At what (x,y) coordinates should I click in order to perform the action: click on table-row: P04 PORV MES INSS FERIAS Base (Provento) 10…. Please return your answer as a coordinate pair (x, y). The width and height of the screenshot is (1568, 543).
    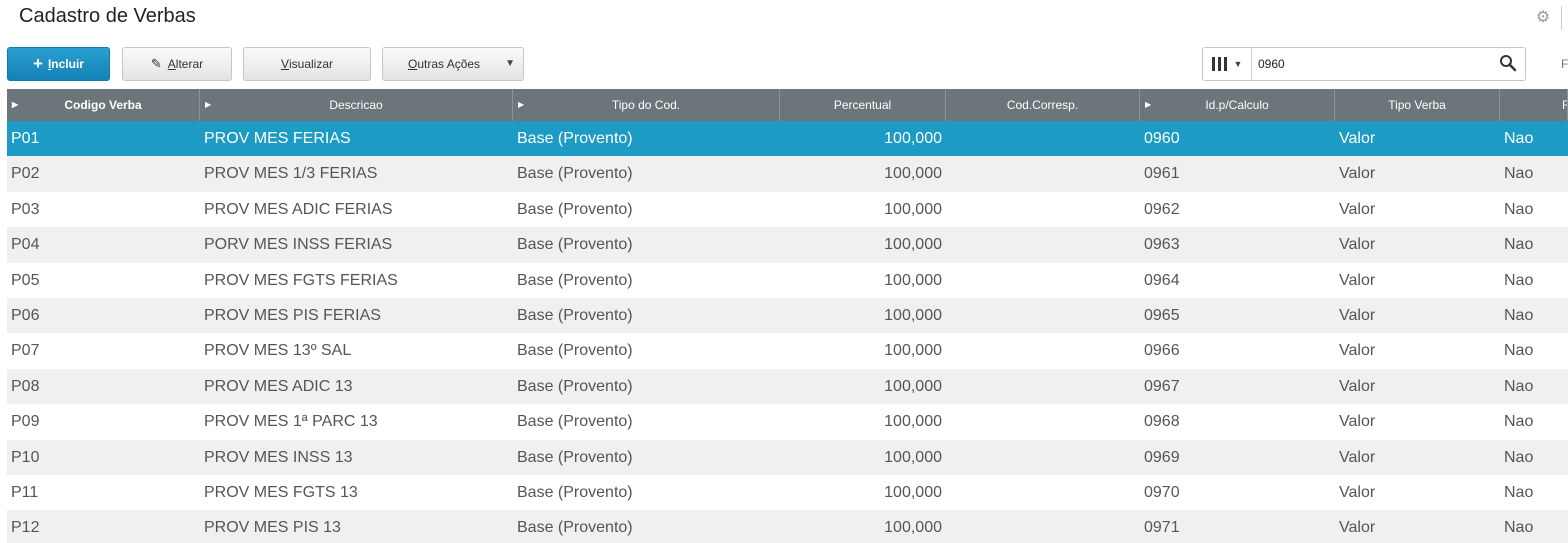
    Looking at the image, I should click on (787, 245).